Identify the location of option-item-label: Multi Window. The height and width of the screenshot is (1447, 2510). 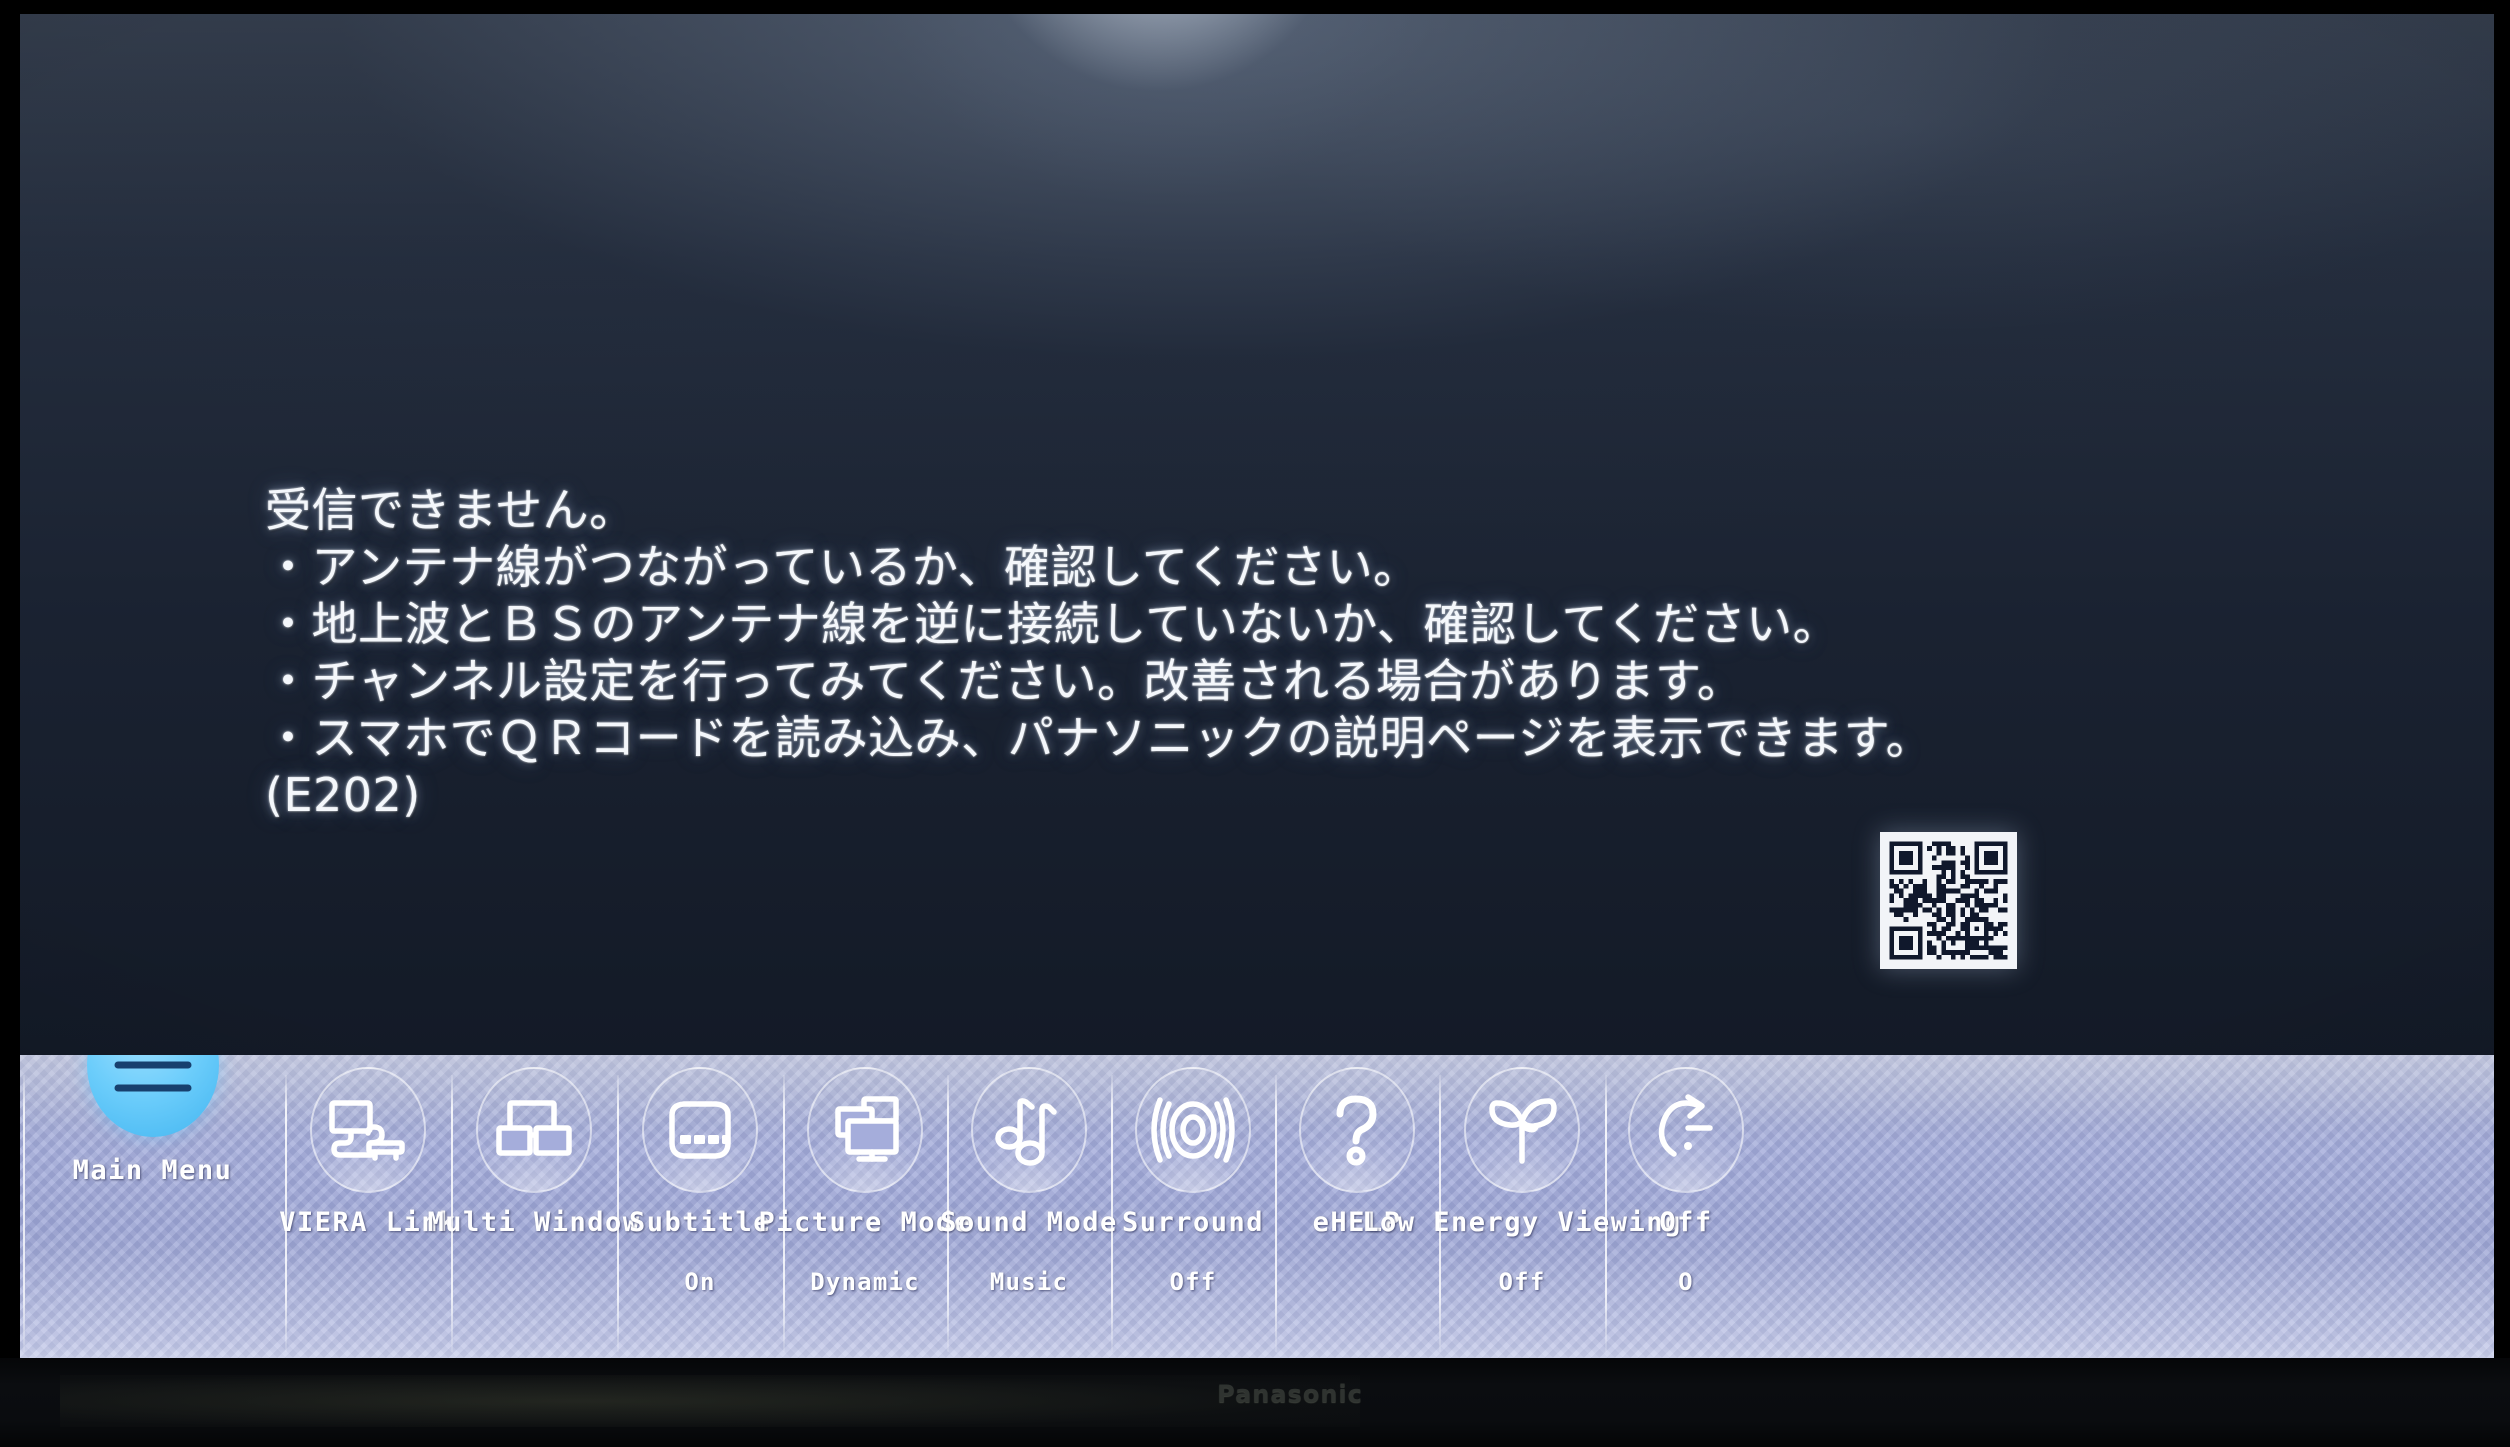
(534, 1222).